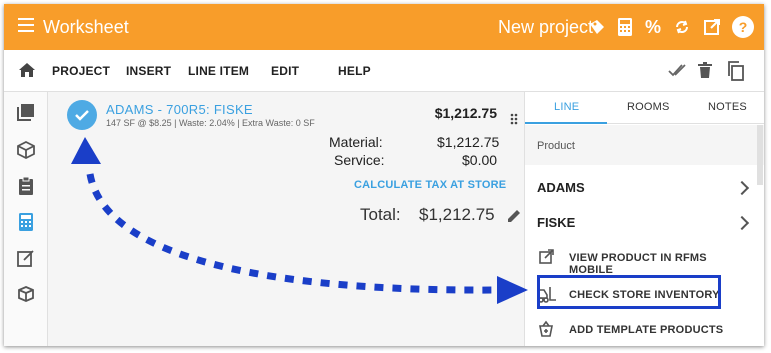 The width and height of the screenshot is (771, 353). What do you see at coordinates (148, 71) in the screenshot?
I see `menu-insert: INSERT` at bounding box center [148, 71].